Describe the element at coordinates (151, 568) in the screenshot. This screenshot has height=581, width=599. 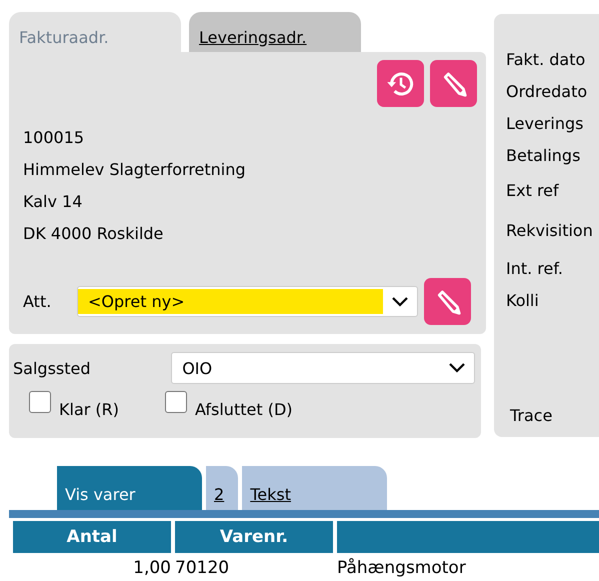
I see `table-cell-text: 1,00` at that location.